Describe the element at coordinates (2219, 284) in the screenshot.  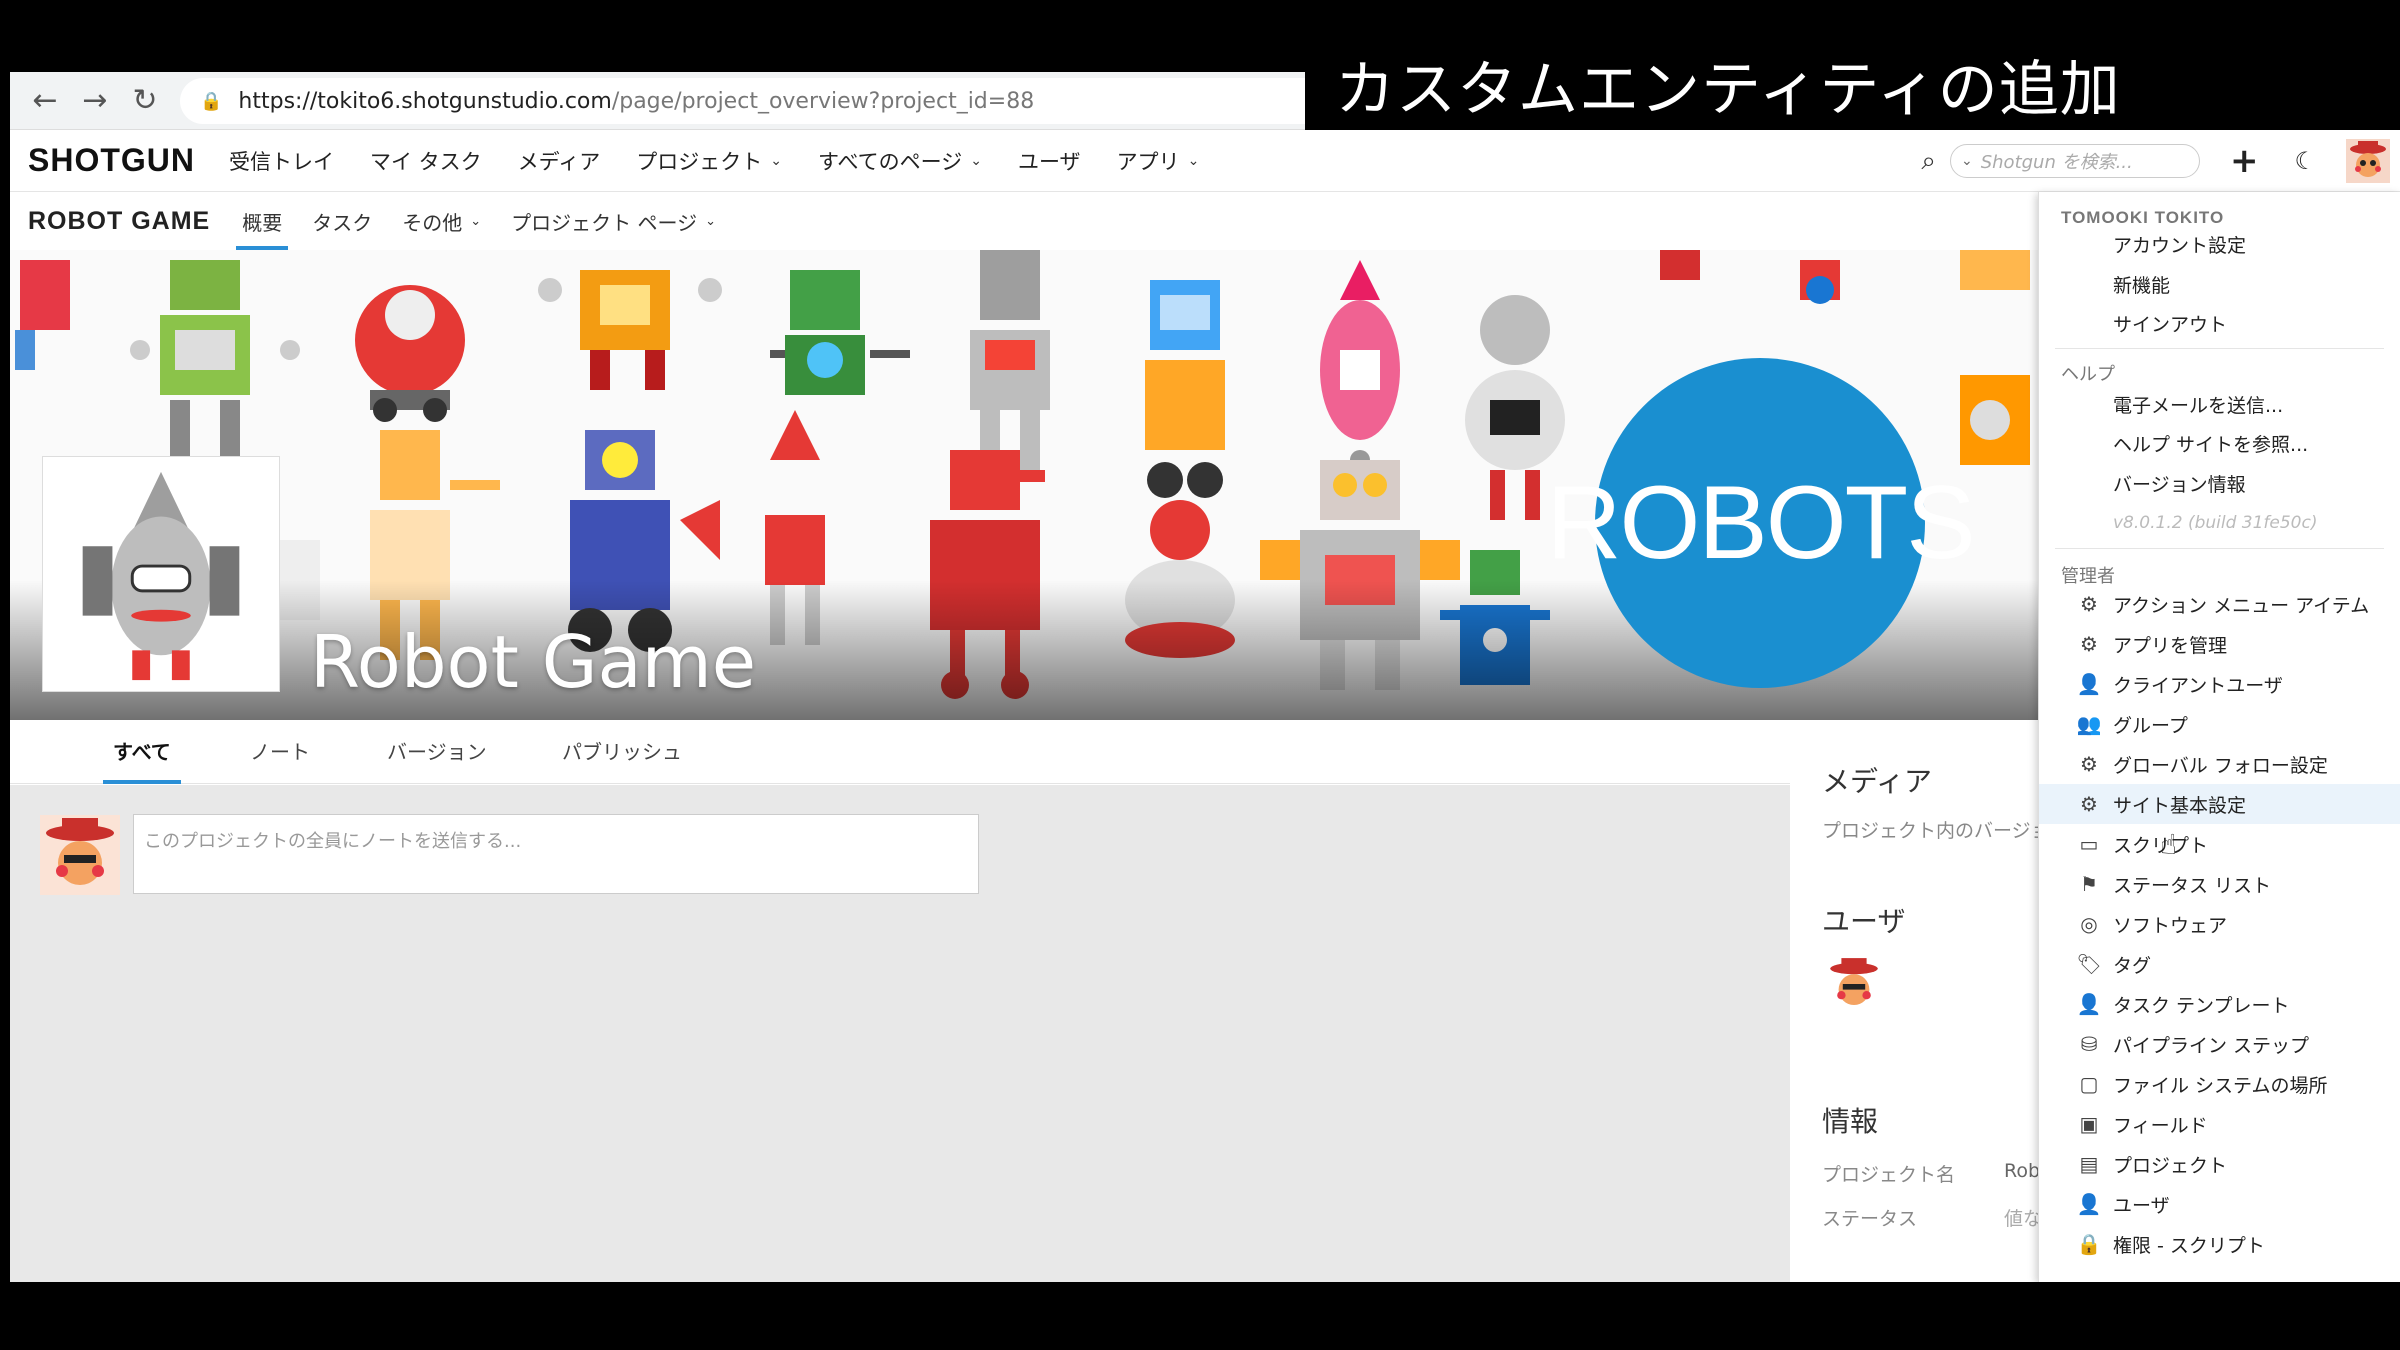
I see `menu-item-whats-new: 新機能` at that location.